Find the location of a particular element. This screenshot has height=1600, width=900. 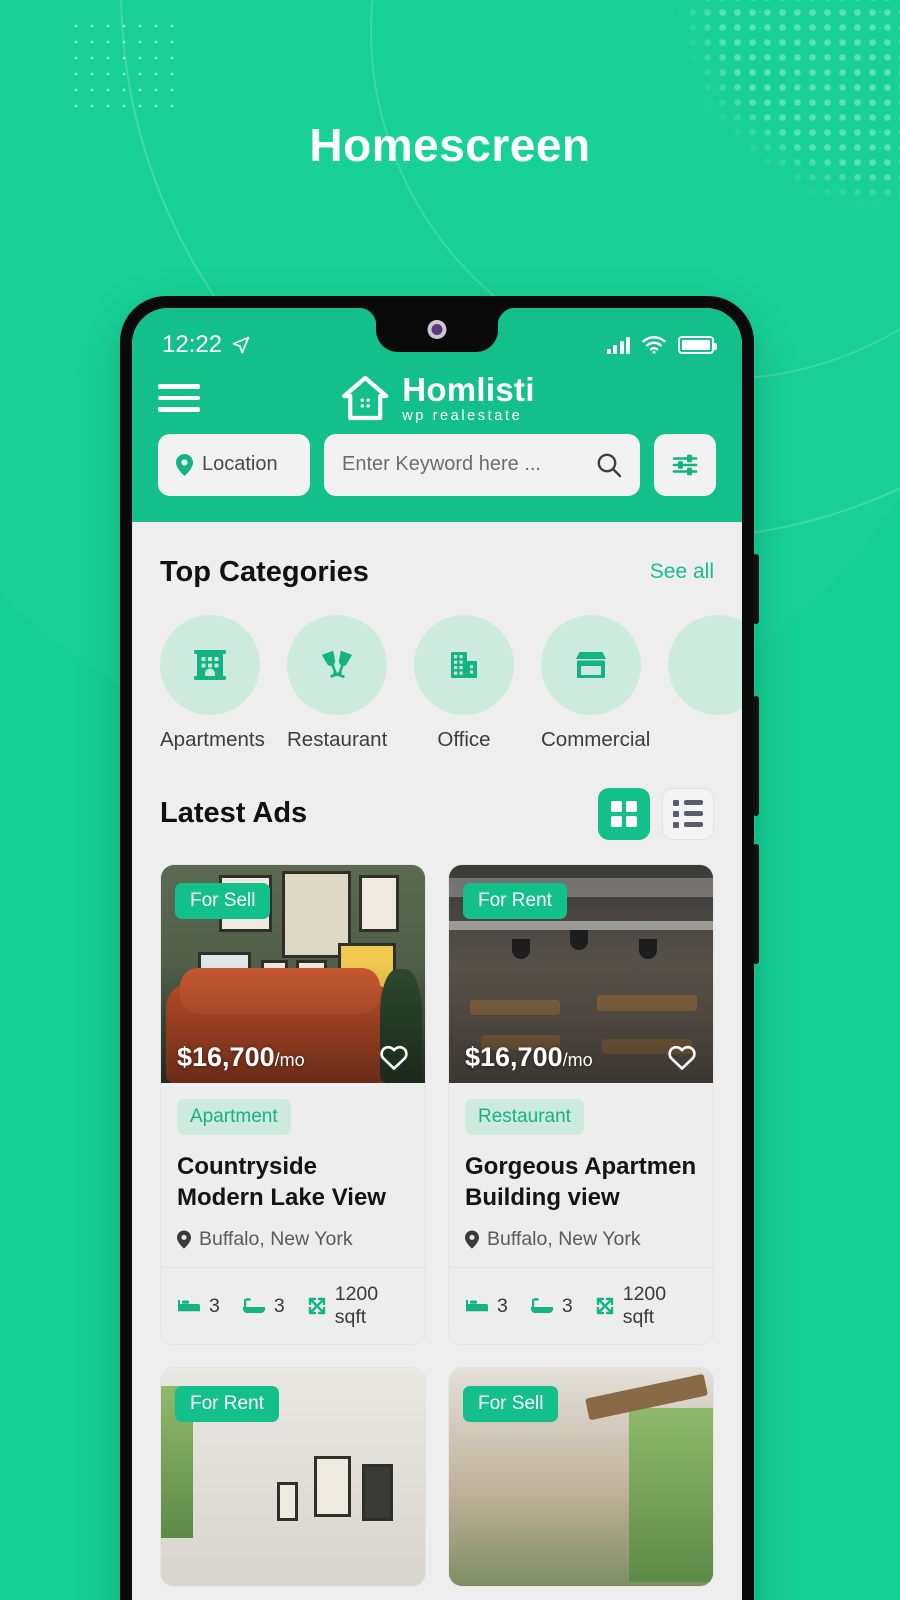

front-camera-icon is located at coordinates (437, 329).